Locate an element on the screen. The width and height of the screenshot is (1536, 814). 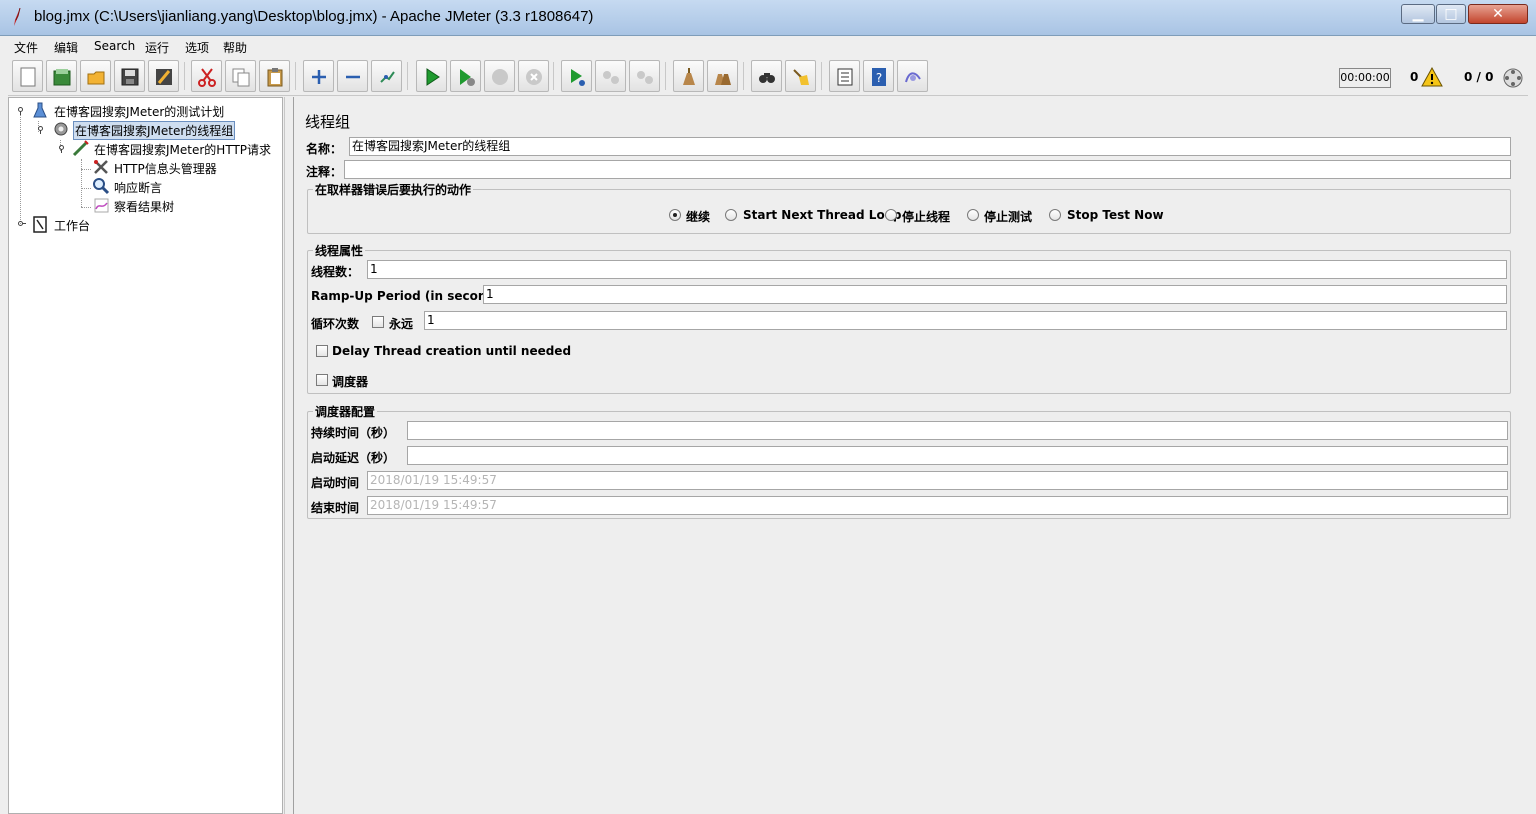
start-time-input: 2018/01/19 15:49:57 is located at coordinates (937, 480).